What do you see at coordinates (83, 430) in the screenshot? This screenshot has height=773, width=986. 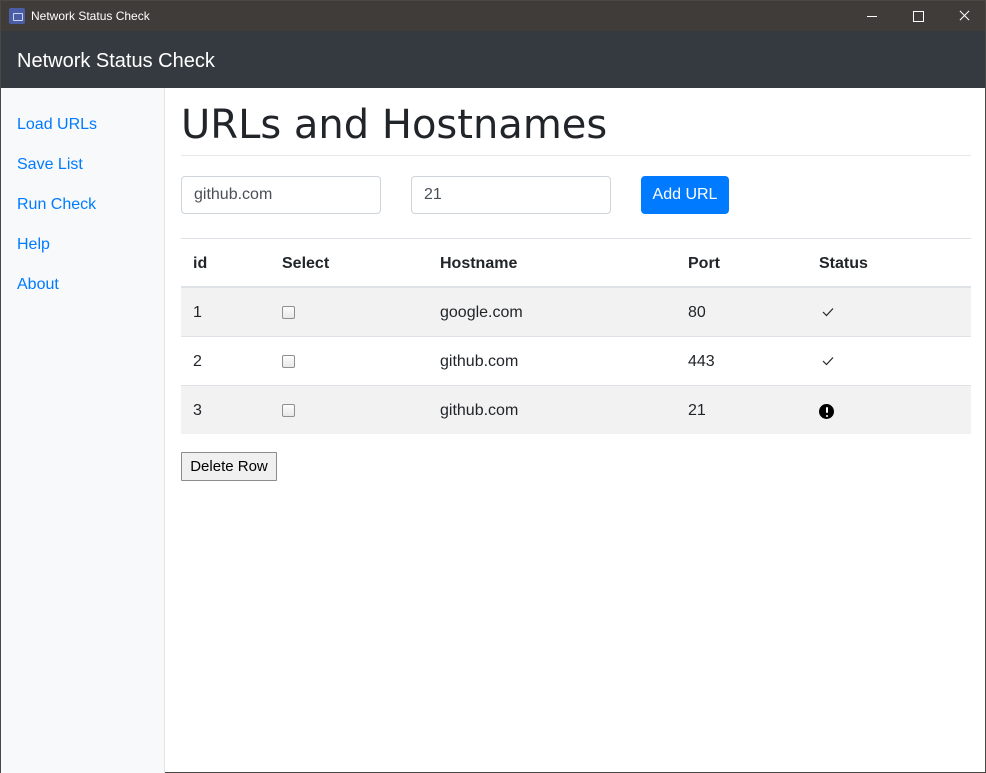 I see `sidebar: Load URLs Save List Run Check Help About` at bounding box center [83, 430].